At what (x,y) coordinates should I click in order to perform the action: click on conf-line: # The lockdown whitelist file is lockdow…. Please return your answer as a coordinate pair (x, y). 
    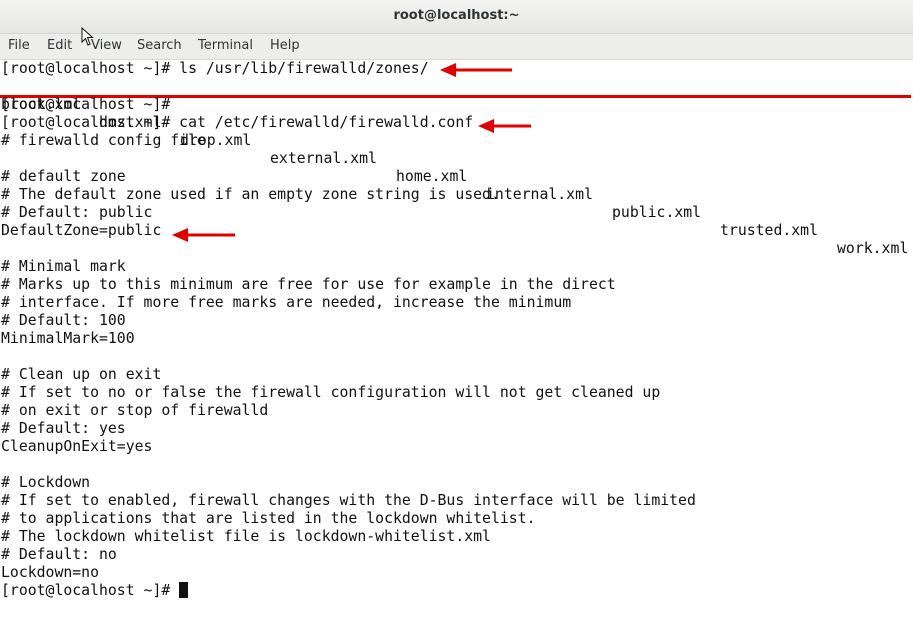
    Looking at the image, I should click on (246, 536).